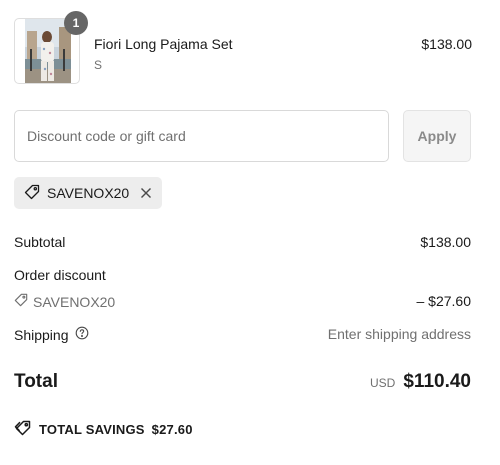 Image resolution: width=500 pixels, height=465 pixels. I want to click on discount-code-label: SAVENOX20, so click(88, 193).